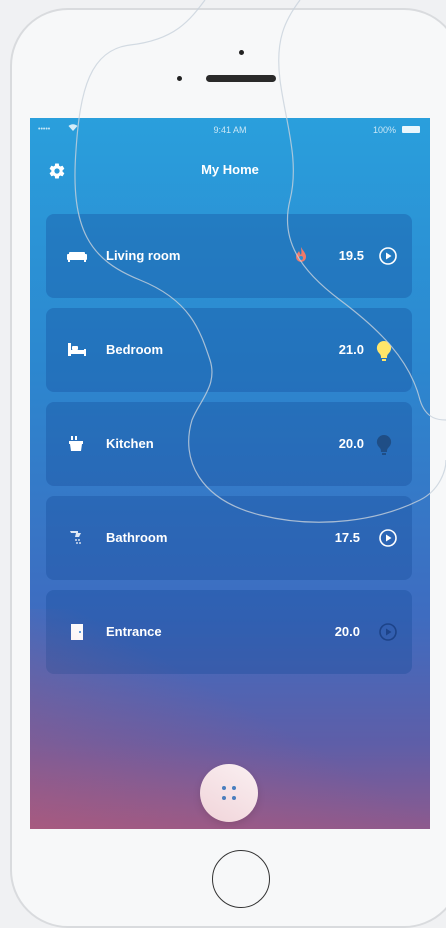  What do you see at coordinates (135, 349) in the screenshot?
I see `room-name: Bedroom` at bounding box center [135, 349].